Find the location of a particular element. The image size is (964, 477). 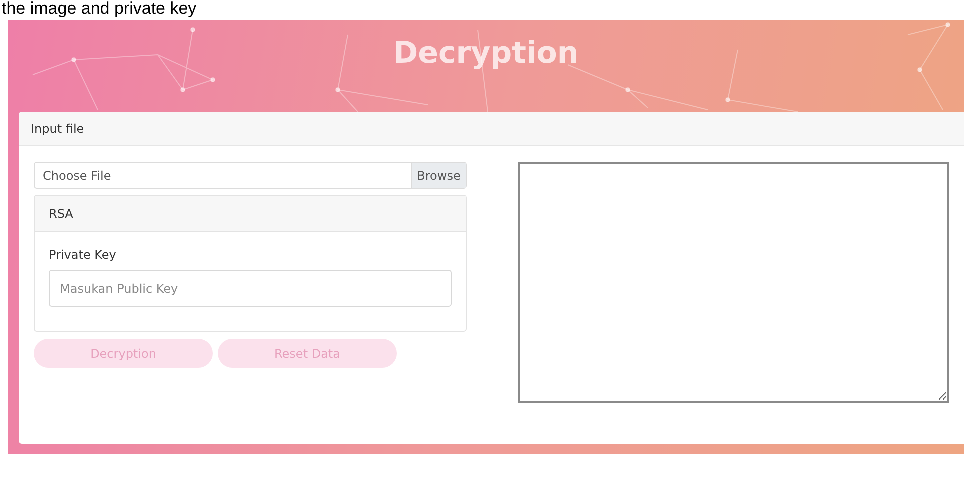

browse-button: Browse is located at coordinates (438, 175).